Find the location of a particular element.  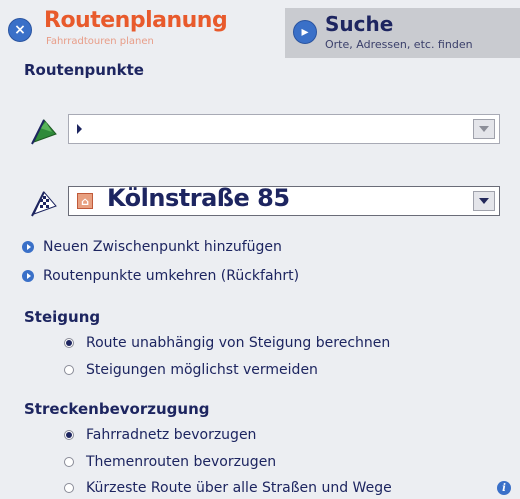

steigung-option-ignore: Route unabhängig von Steigung berechnen is located at coordinates (227, 343).